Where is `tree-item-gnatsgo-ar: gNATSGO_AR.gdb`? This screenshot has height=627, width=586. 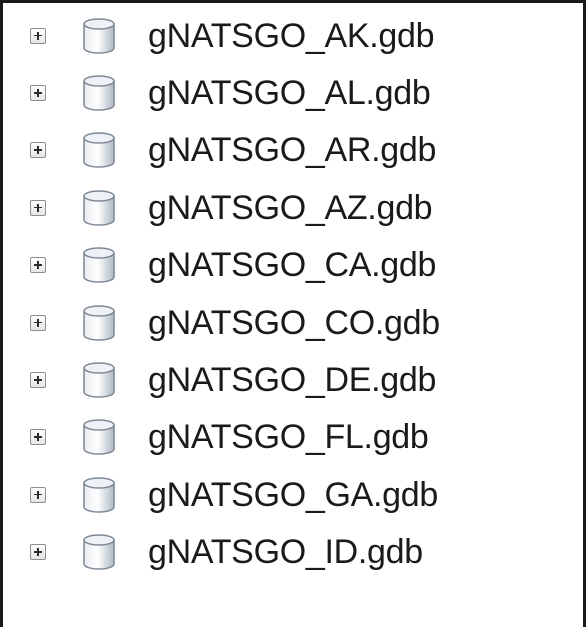 tree-item-gnatsgo-ar: gNATSGO_AR.gdb is located at coordinates (293, 150).